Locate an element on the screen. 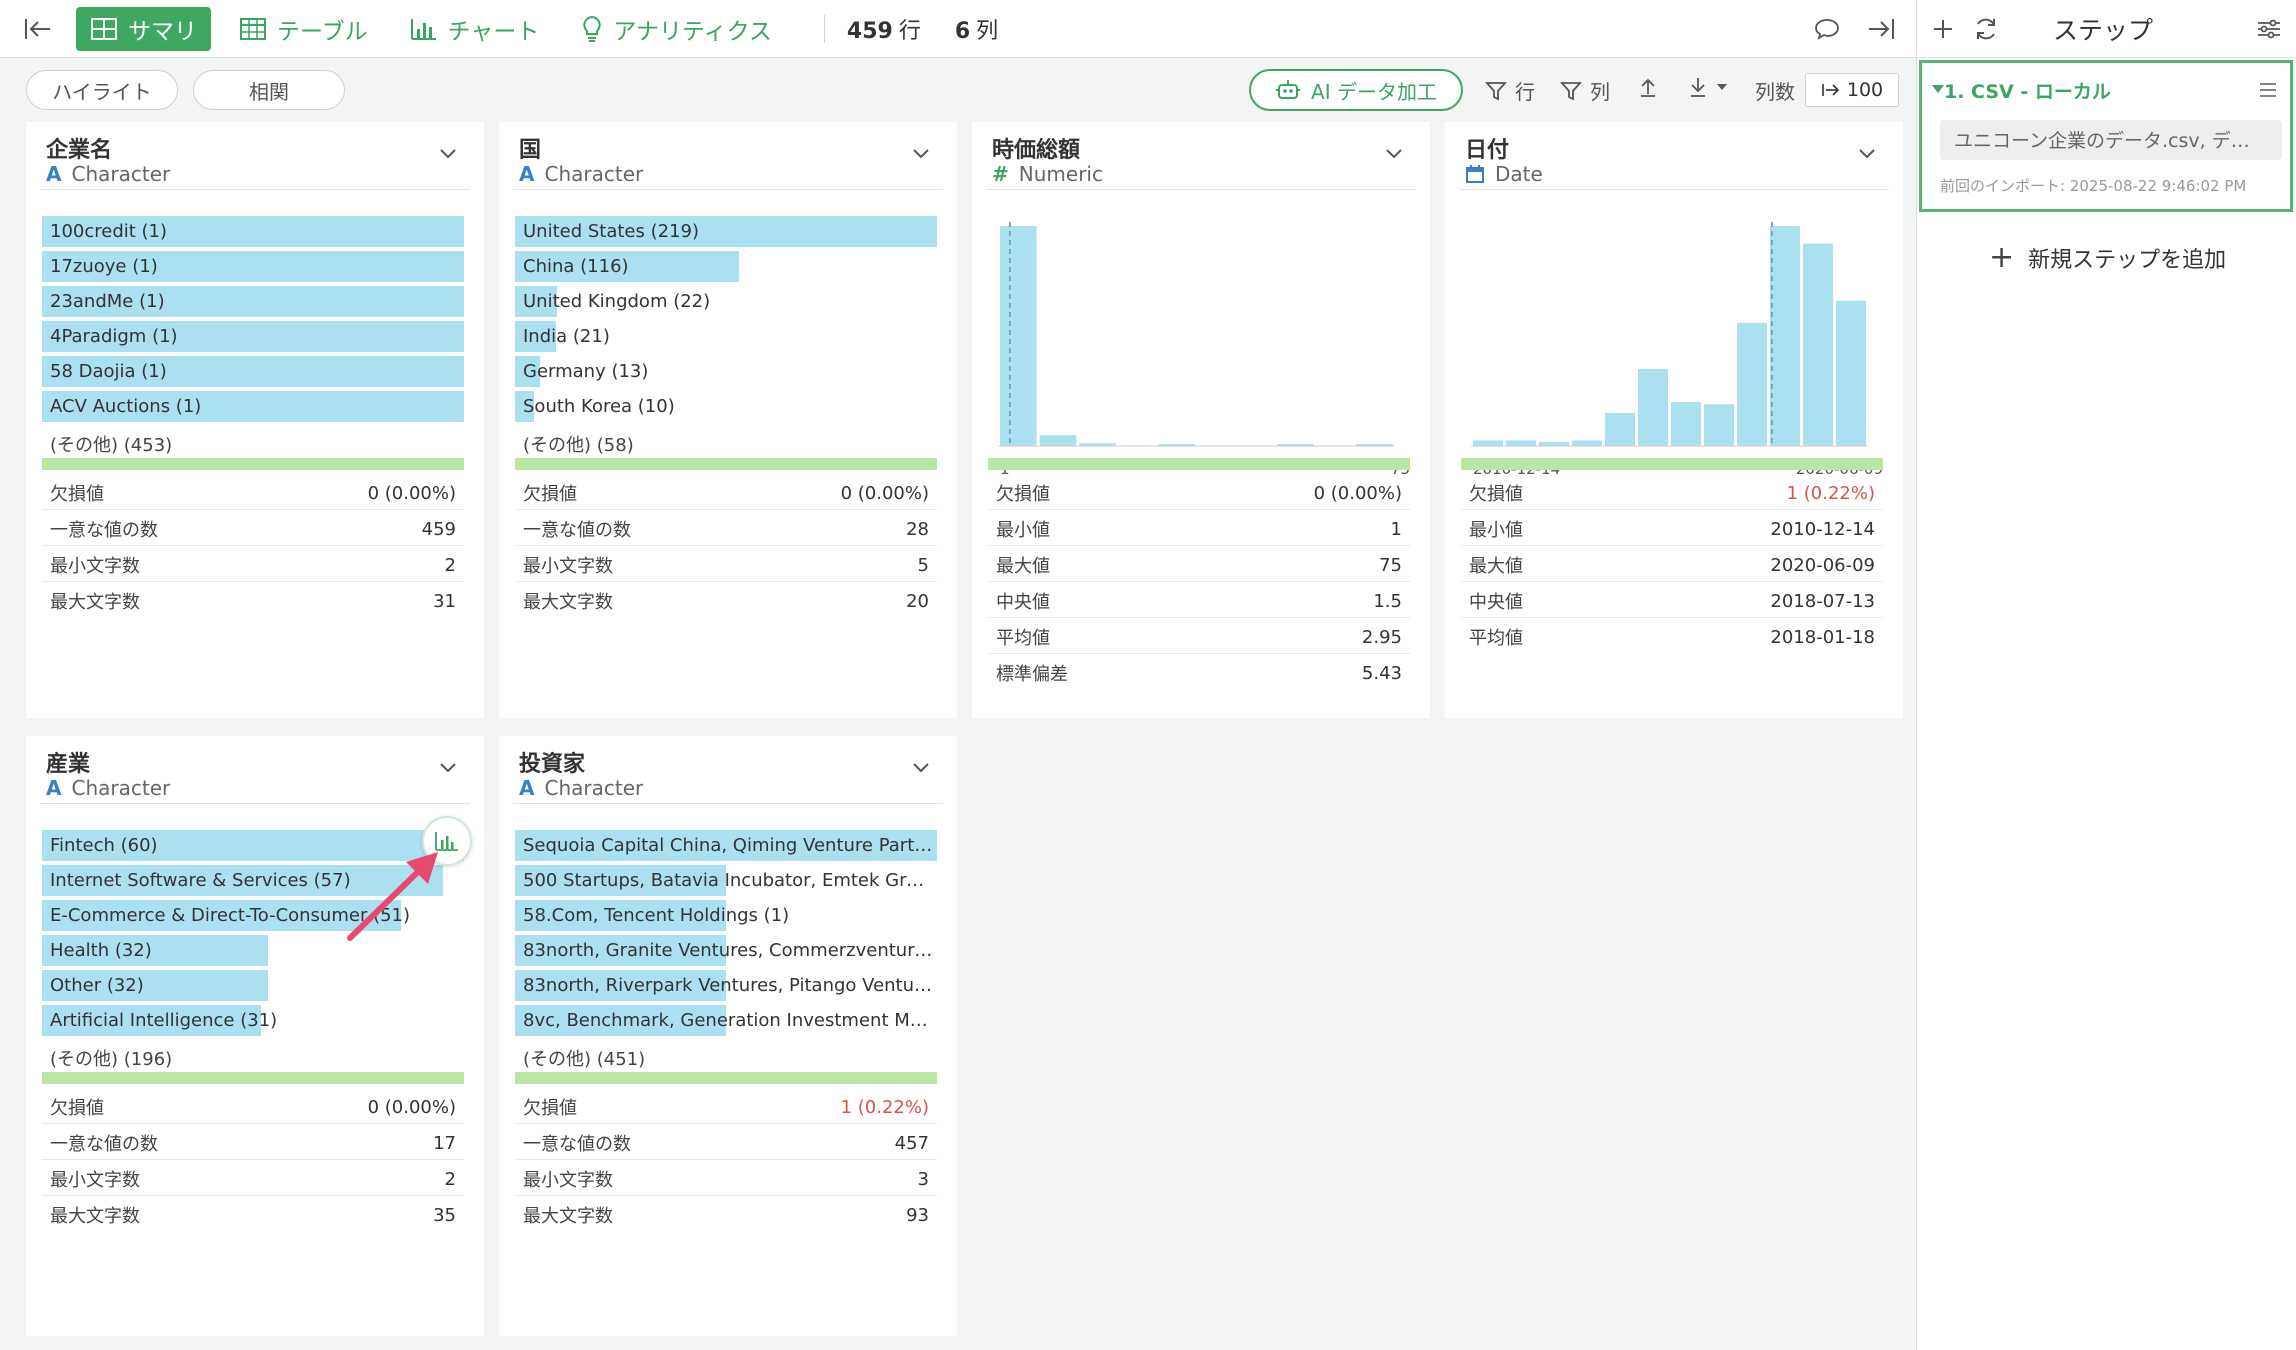  column-type-label: Character is located at coordinates (121, 174).